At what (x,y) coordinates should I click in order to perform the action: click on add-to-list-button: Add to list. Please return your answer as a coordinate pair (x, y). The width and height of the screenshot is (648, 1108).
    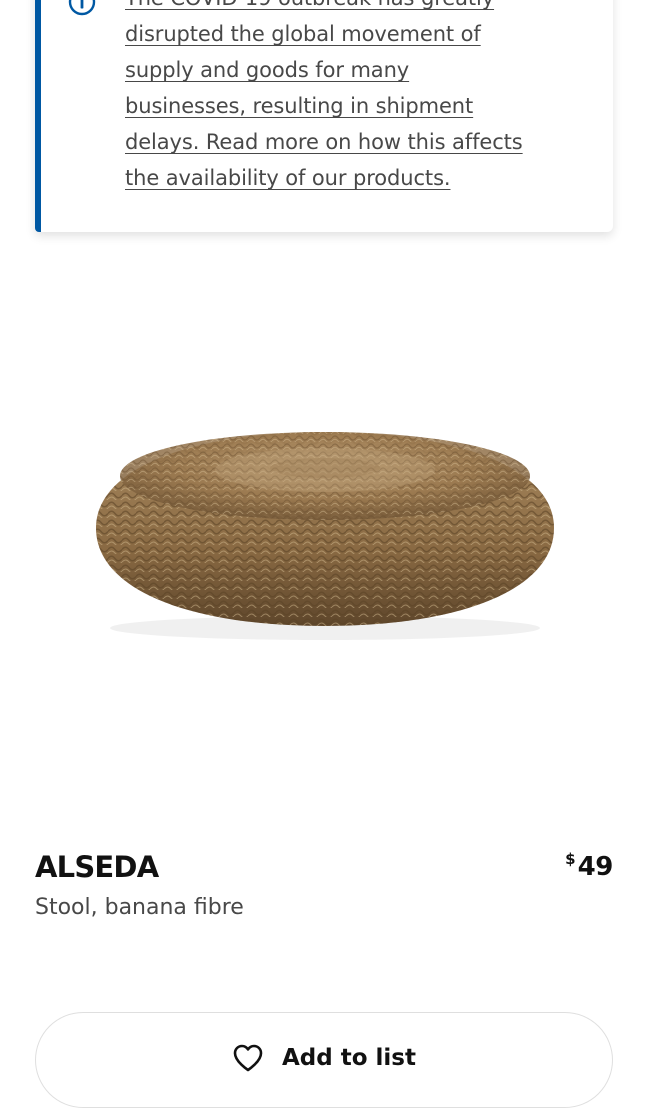
    Looking at the image, I should click on (324, 1060).